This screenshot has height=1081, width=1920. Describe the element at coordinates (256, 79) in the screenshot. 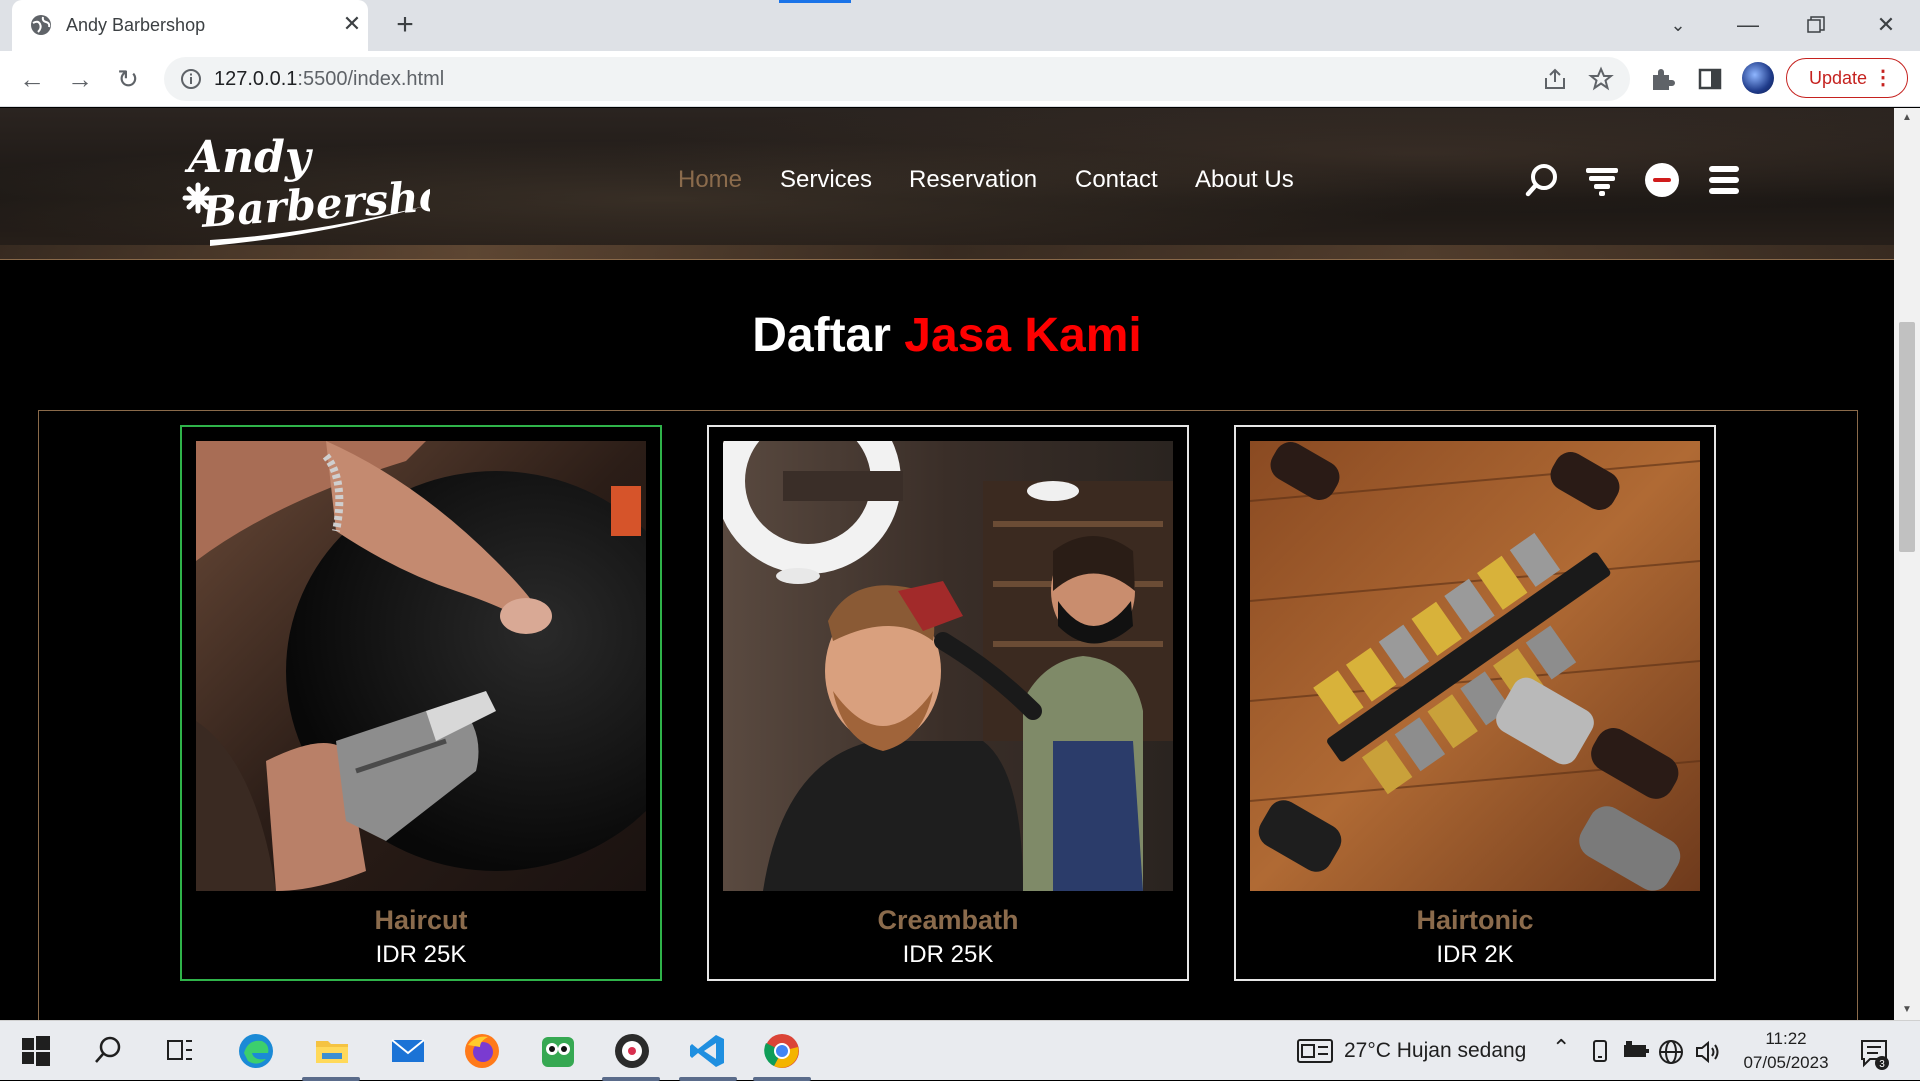

I see `url-host: 127.0.0.1` at that location.